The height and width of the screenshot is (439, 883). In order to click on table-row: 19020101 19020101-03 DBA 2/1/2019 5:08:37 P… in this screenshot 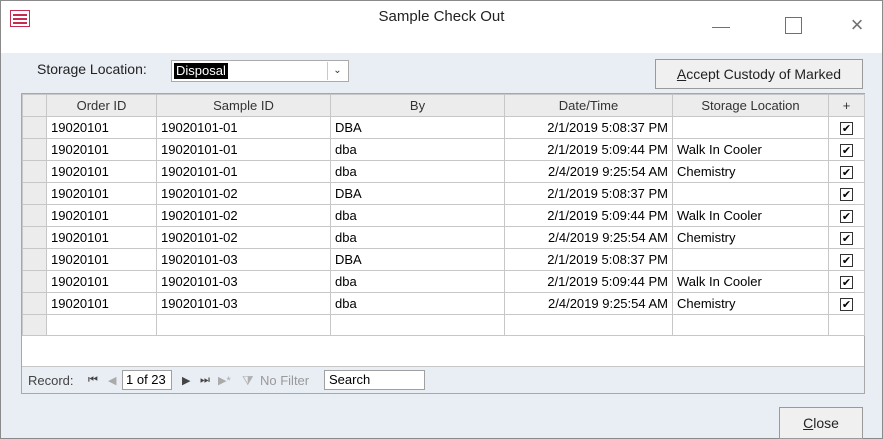, I will do `click(443, 259)`.